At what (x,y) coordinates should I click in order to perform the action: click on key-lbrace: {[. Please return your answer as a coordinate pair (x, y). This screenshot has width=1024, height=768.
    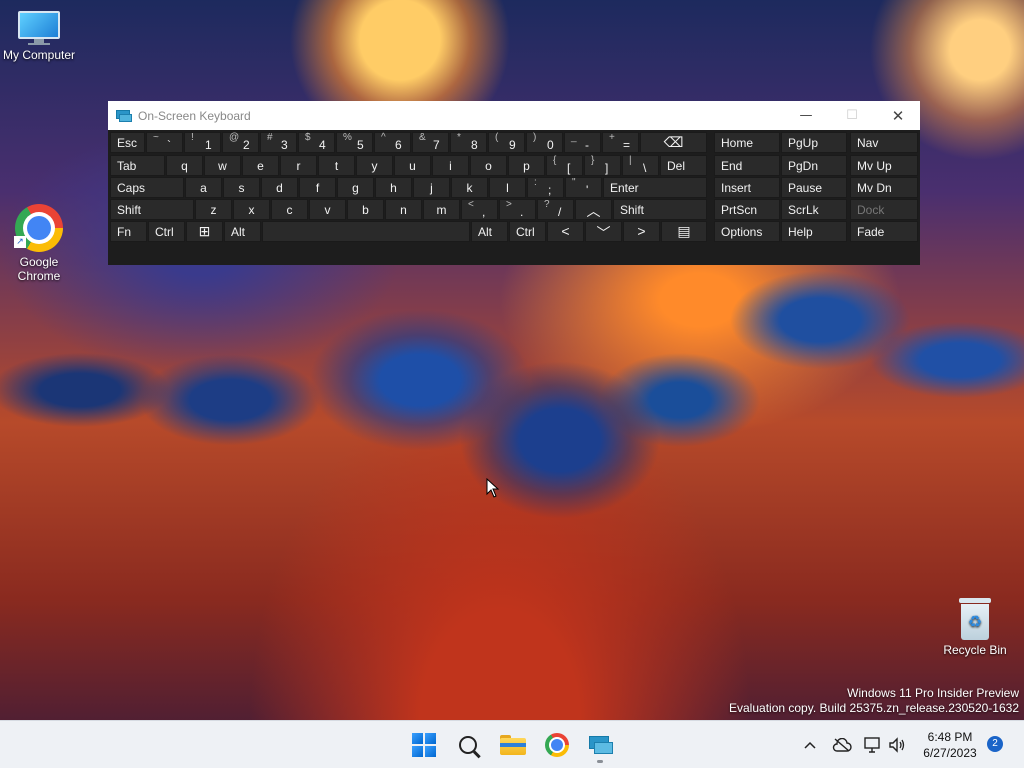
    Looking at the image, I should click on (564, 165).